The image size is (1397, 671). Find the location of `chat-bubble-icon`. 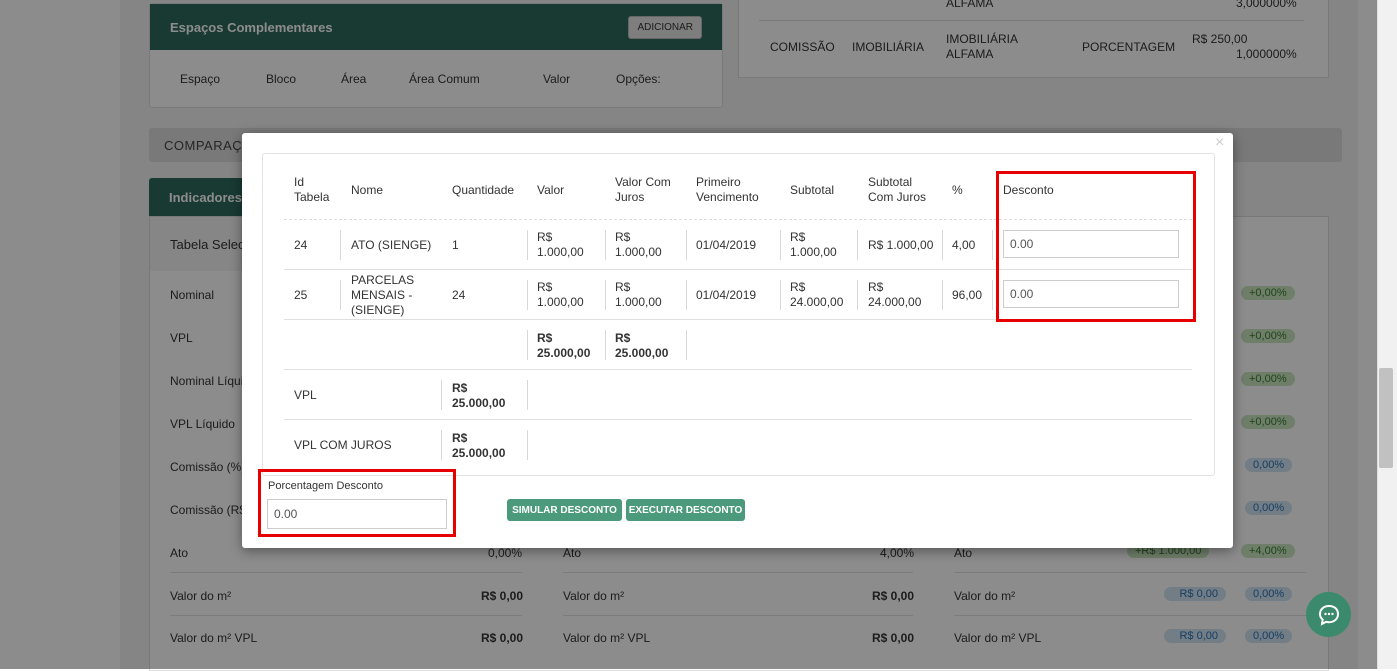

chat-bubble-icon is located at coordinates (1328, 615).